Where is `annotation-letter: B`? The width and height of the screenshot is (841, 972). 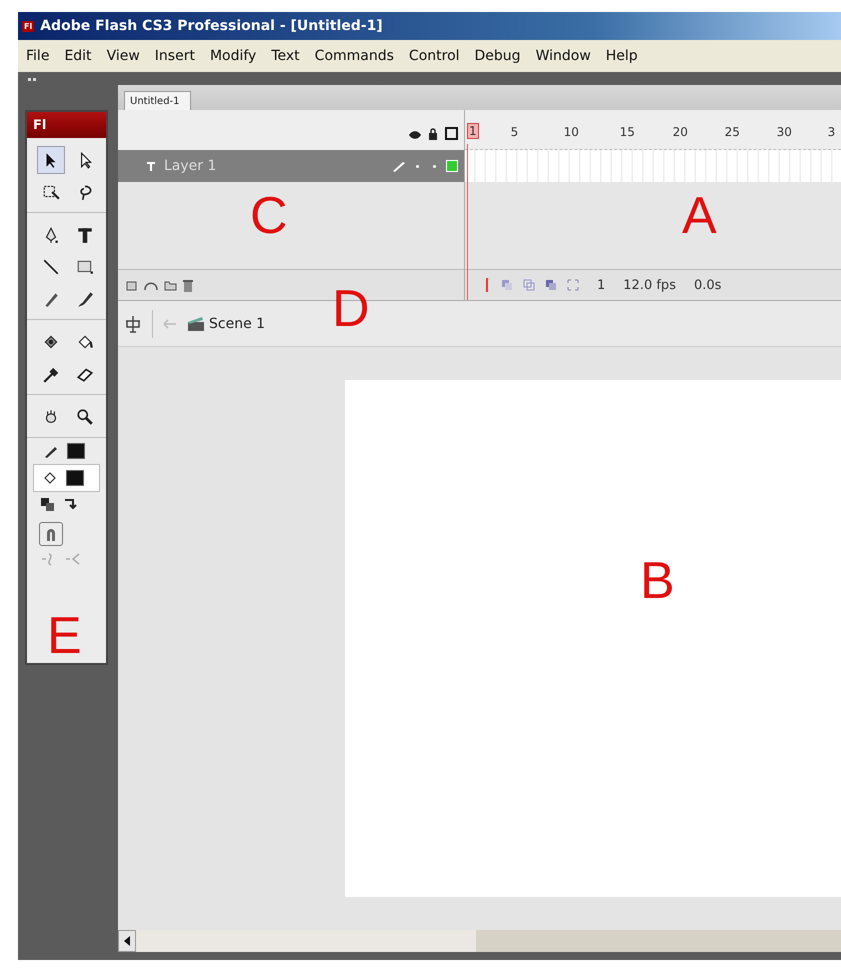 annotation-letter: B is located at coordinates (657, 581).